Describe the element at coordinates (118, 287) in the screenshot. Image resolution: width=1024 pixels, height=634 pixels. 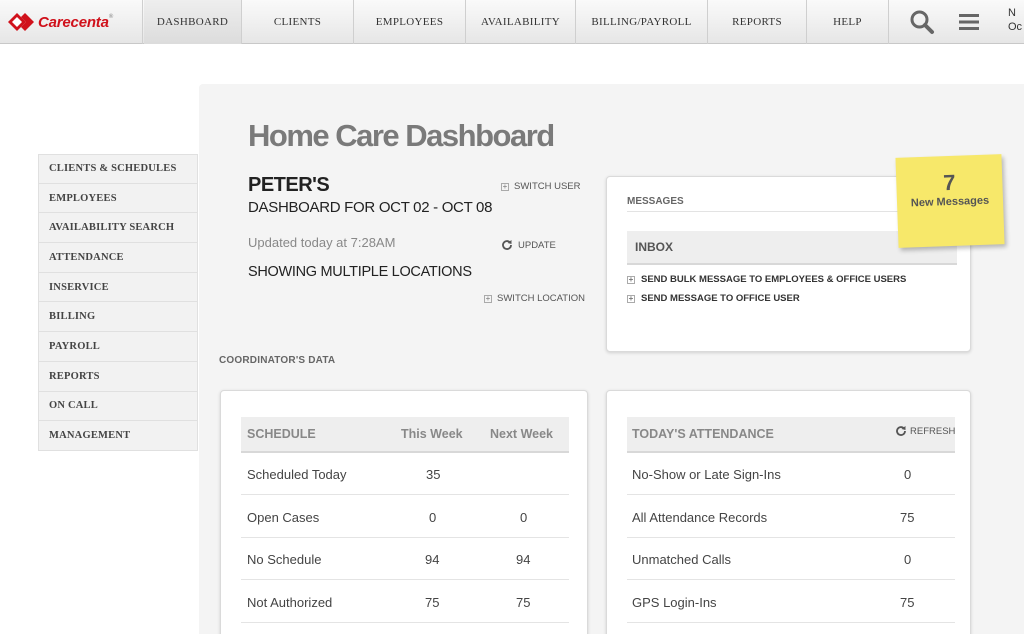
I see `sidebar-item-inservice: INSERVICE` at that location.